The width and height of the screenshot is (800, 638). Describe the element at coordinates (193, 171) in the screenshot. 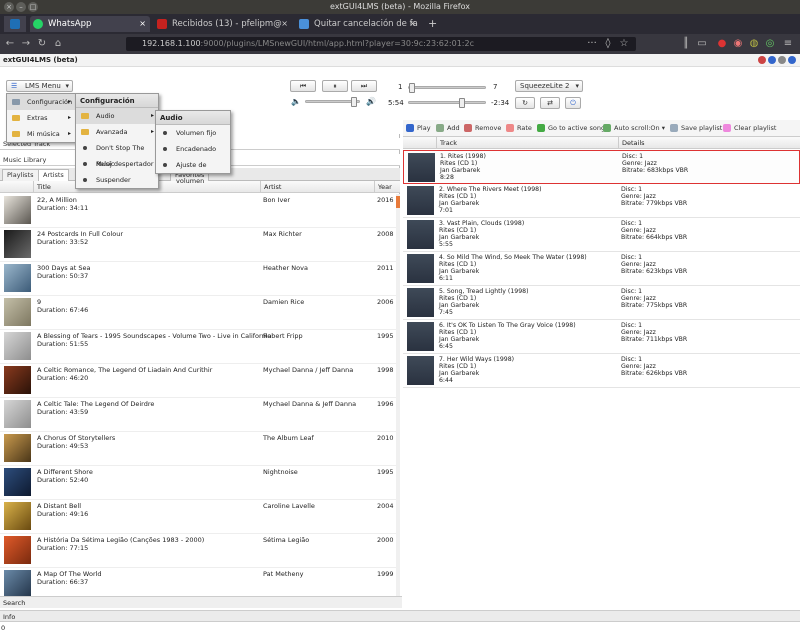

I see `menu-item-ajuste-de-volumen: Ajuste de volumen` at that location.